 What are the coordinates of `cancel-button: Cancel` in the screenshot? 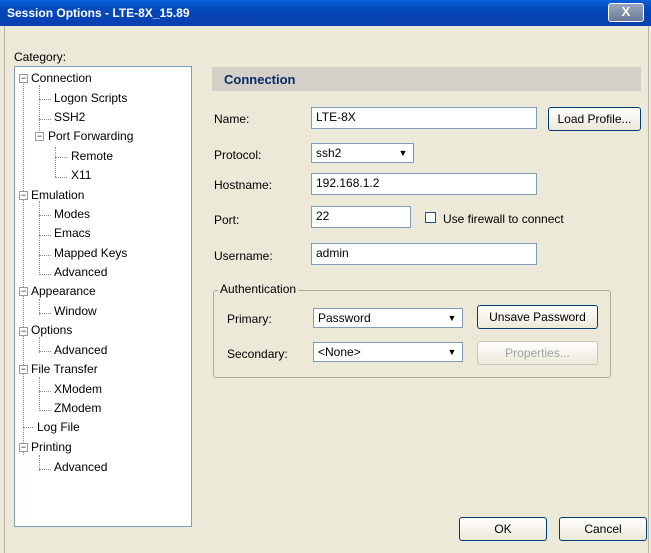 It's located at (603, 529).